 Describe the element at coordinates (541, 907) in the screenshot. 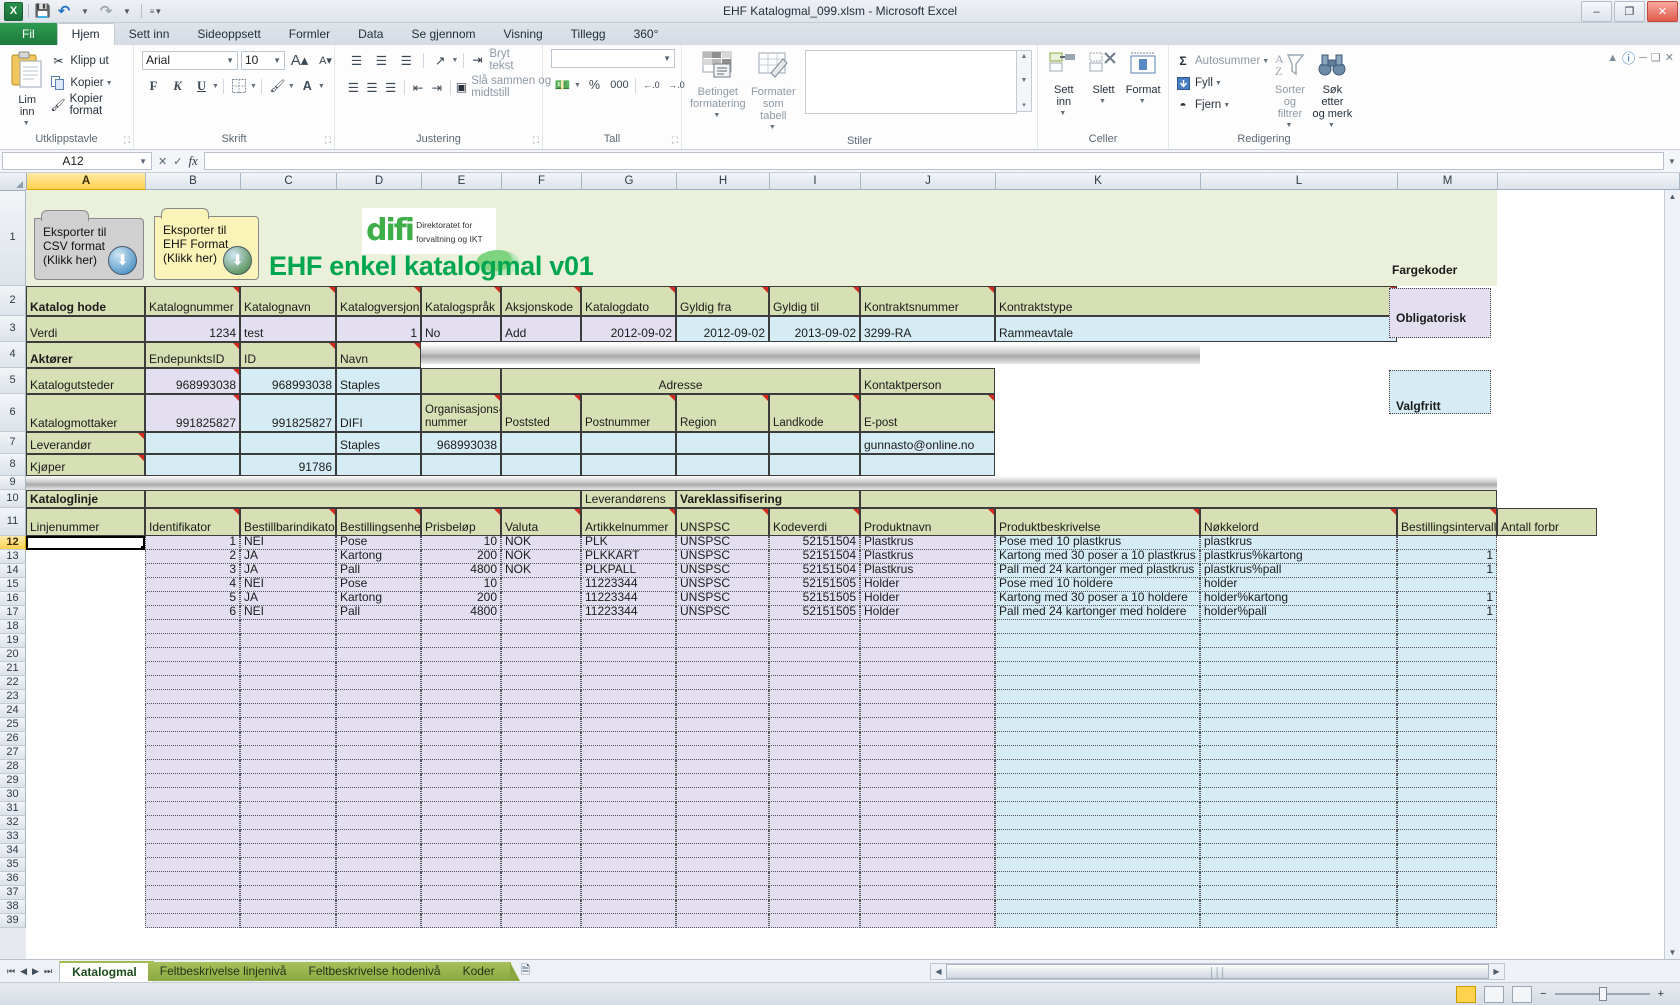

I see `cell-F38` at that location.